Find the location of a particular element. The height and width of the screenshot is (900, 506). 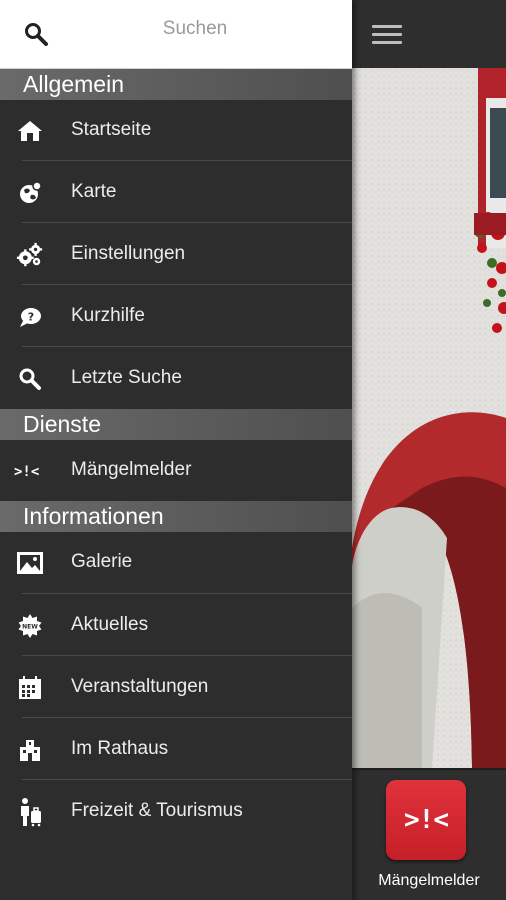

svg-text: NEW is located at coordinates (30, 627).